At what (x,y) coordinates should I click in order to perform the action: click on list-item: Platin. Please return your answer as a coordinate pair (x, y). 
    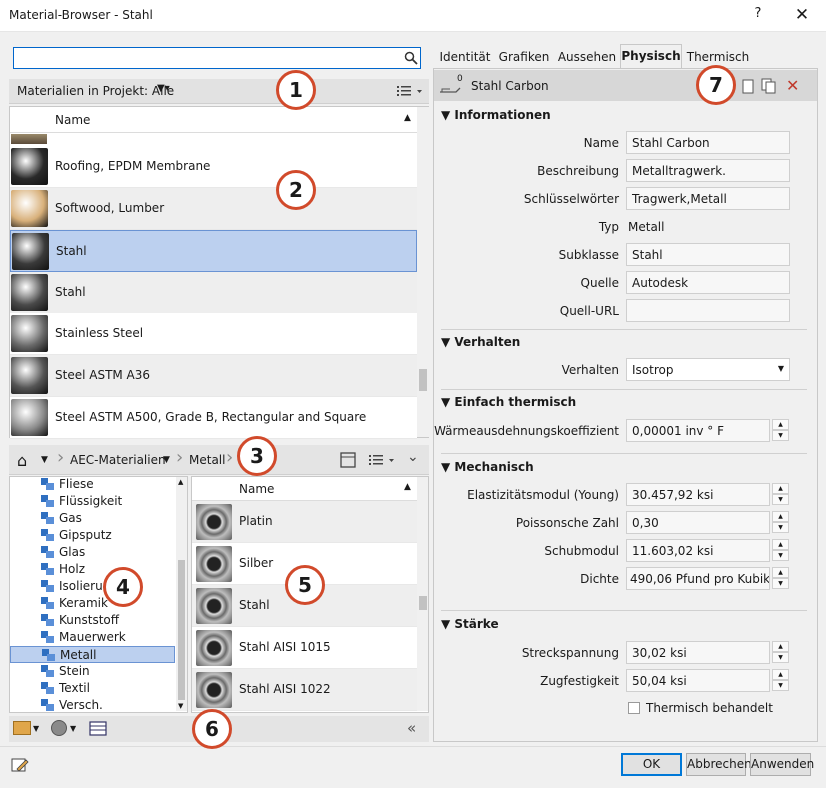
    Looking at the image, I should click on (304, 522).